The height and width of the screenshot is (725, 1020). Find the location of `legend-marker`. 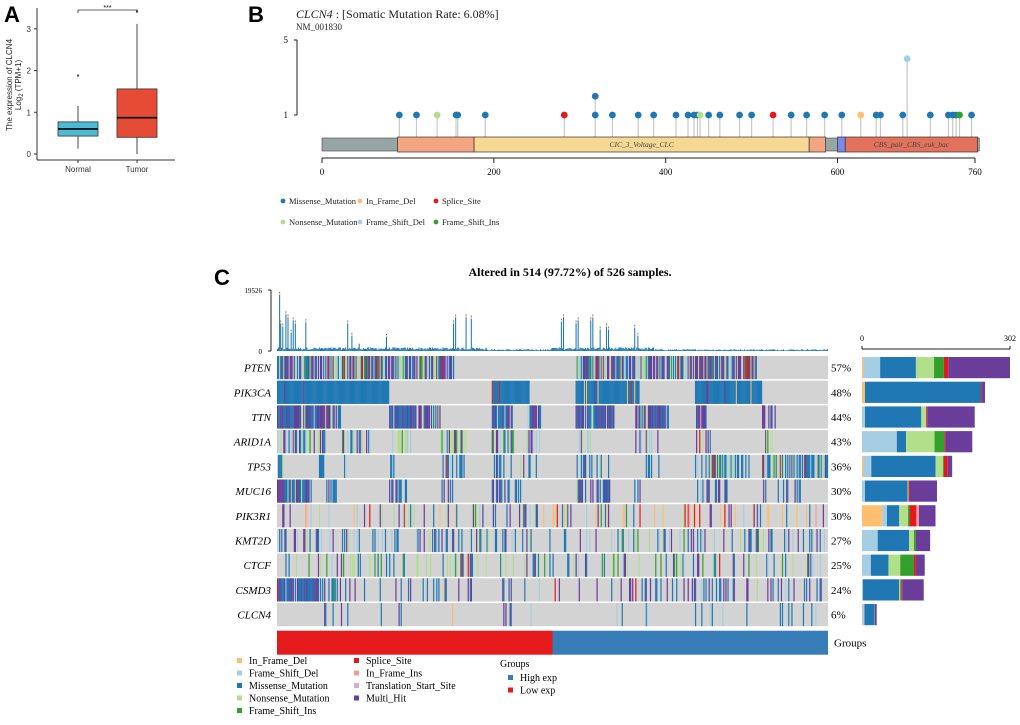

legend-marker is located at coordinates (360, 222).